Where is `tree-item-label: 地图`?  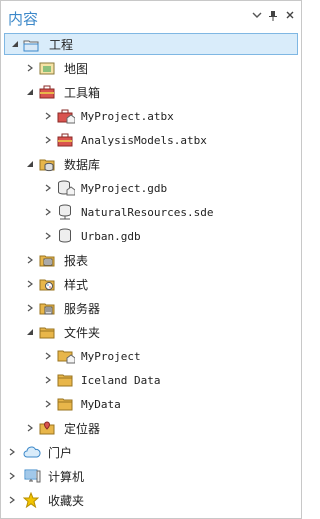
tree-item-label: 地图 is located at coordinates (76, 68).